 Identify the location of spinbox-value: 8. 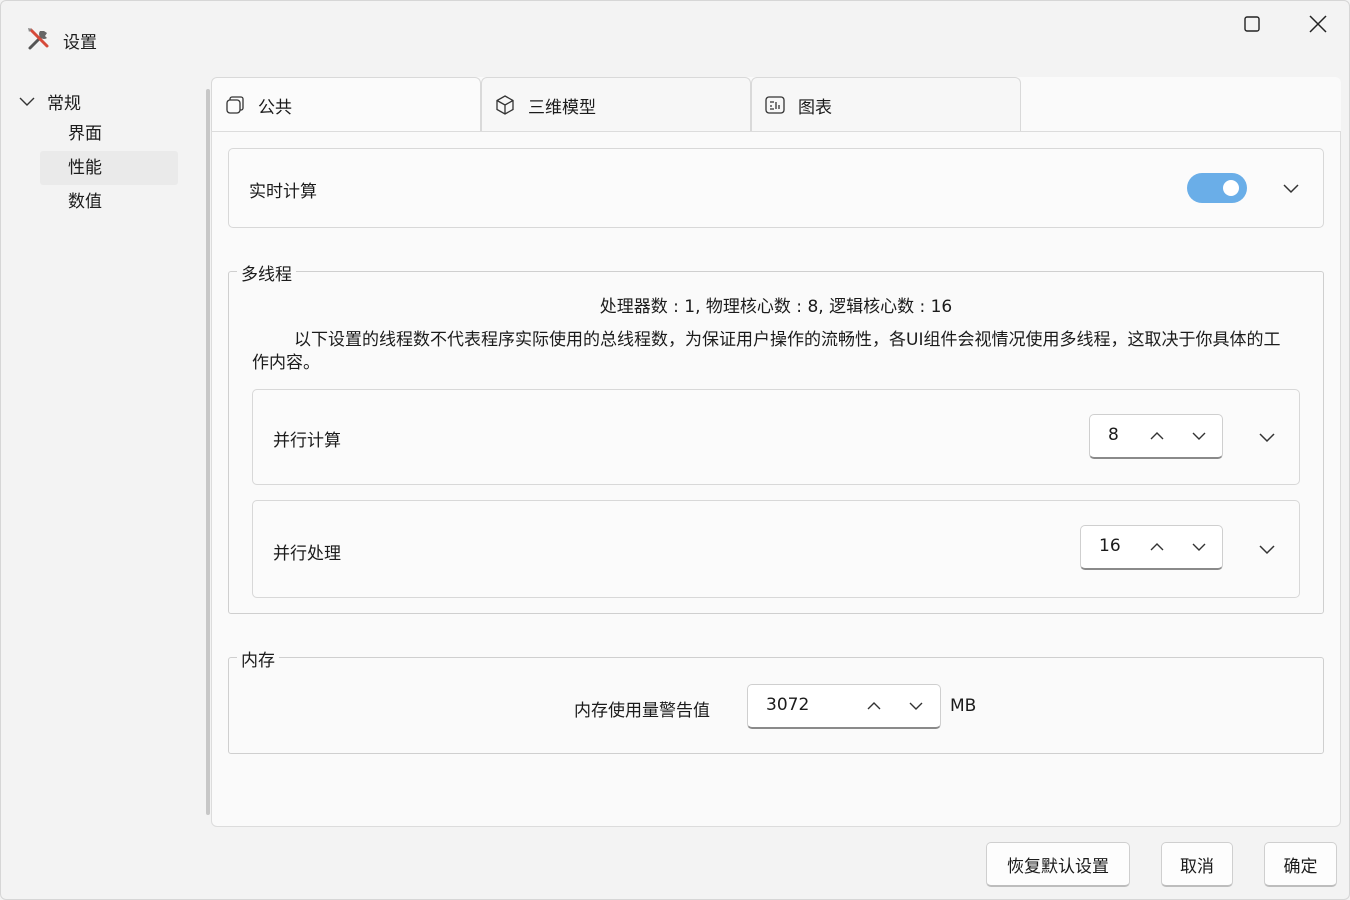
(1113, 435).